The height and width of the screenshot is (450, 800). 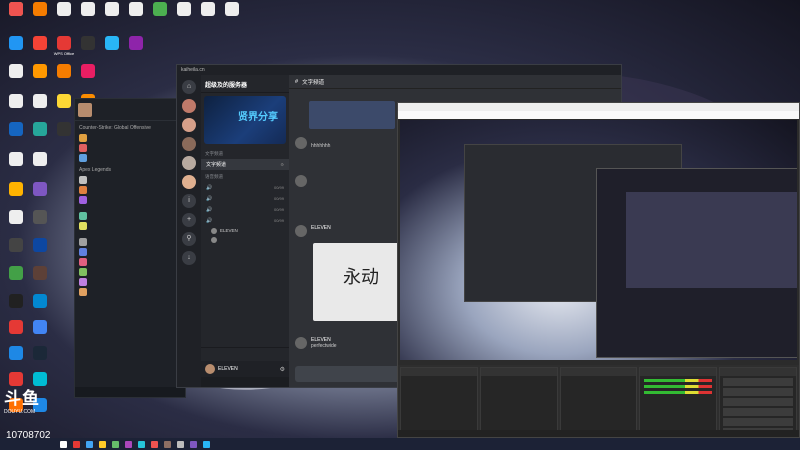 I want to click on info-icon: i, so click(x=189, y=201).